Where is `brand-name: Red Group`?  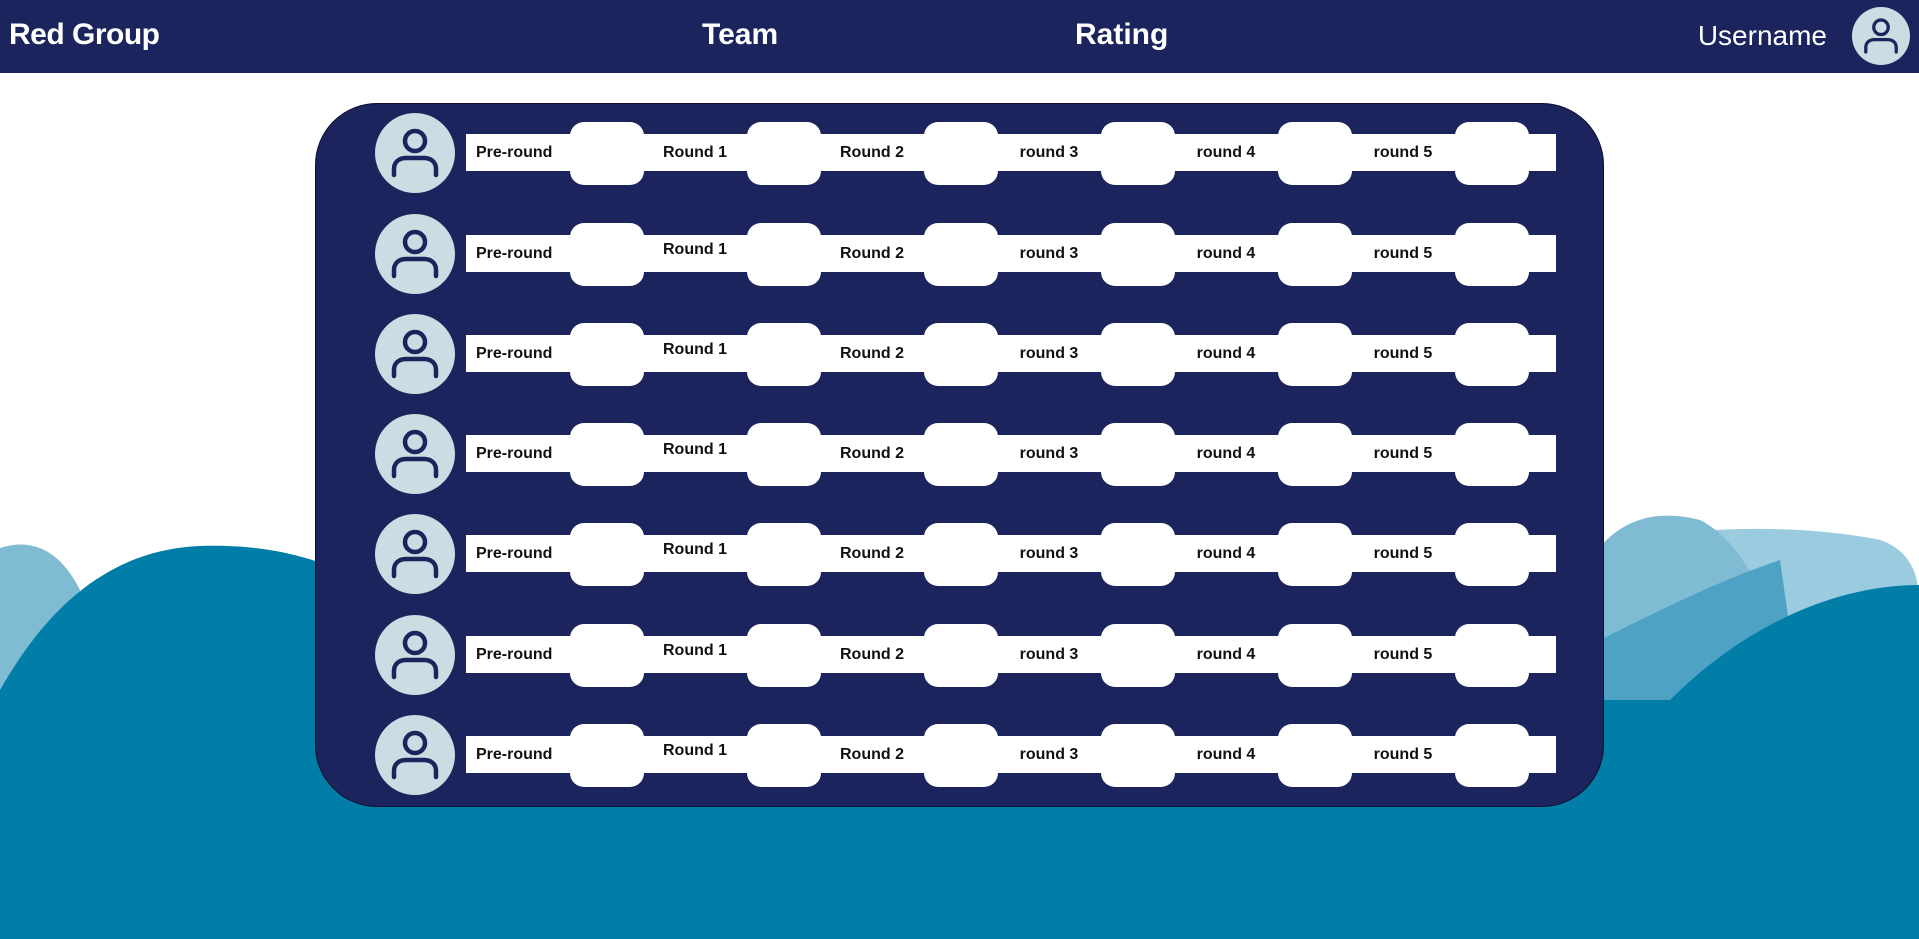
brand-name: Red Group is located at coordinates (84, 35).